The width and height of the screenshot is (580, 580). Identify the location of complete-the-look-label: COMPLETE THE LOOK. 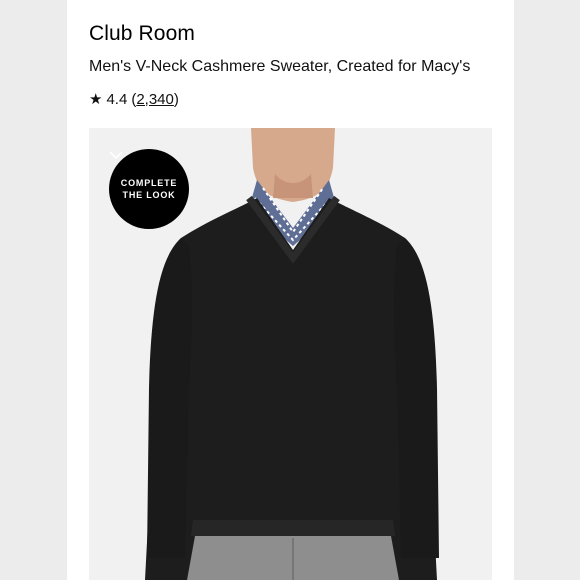
(149, 189).